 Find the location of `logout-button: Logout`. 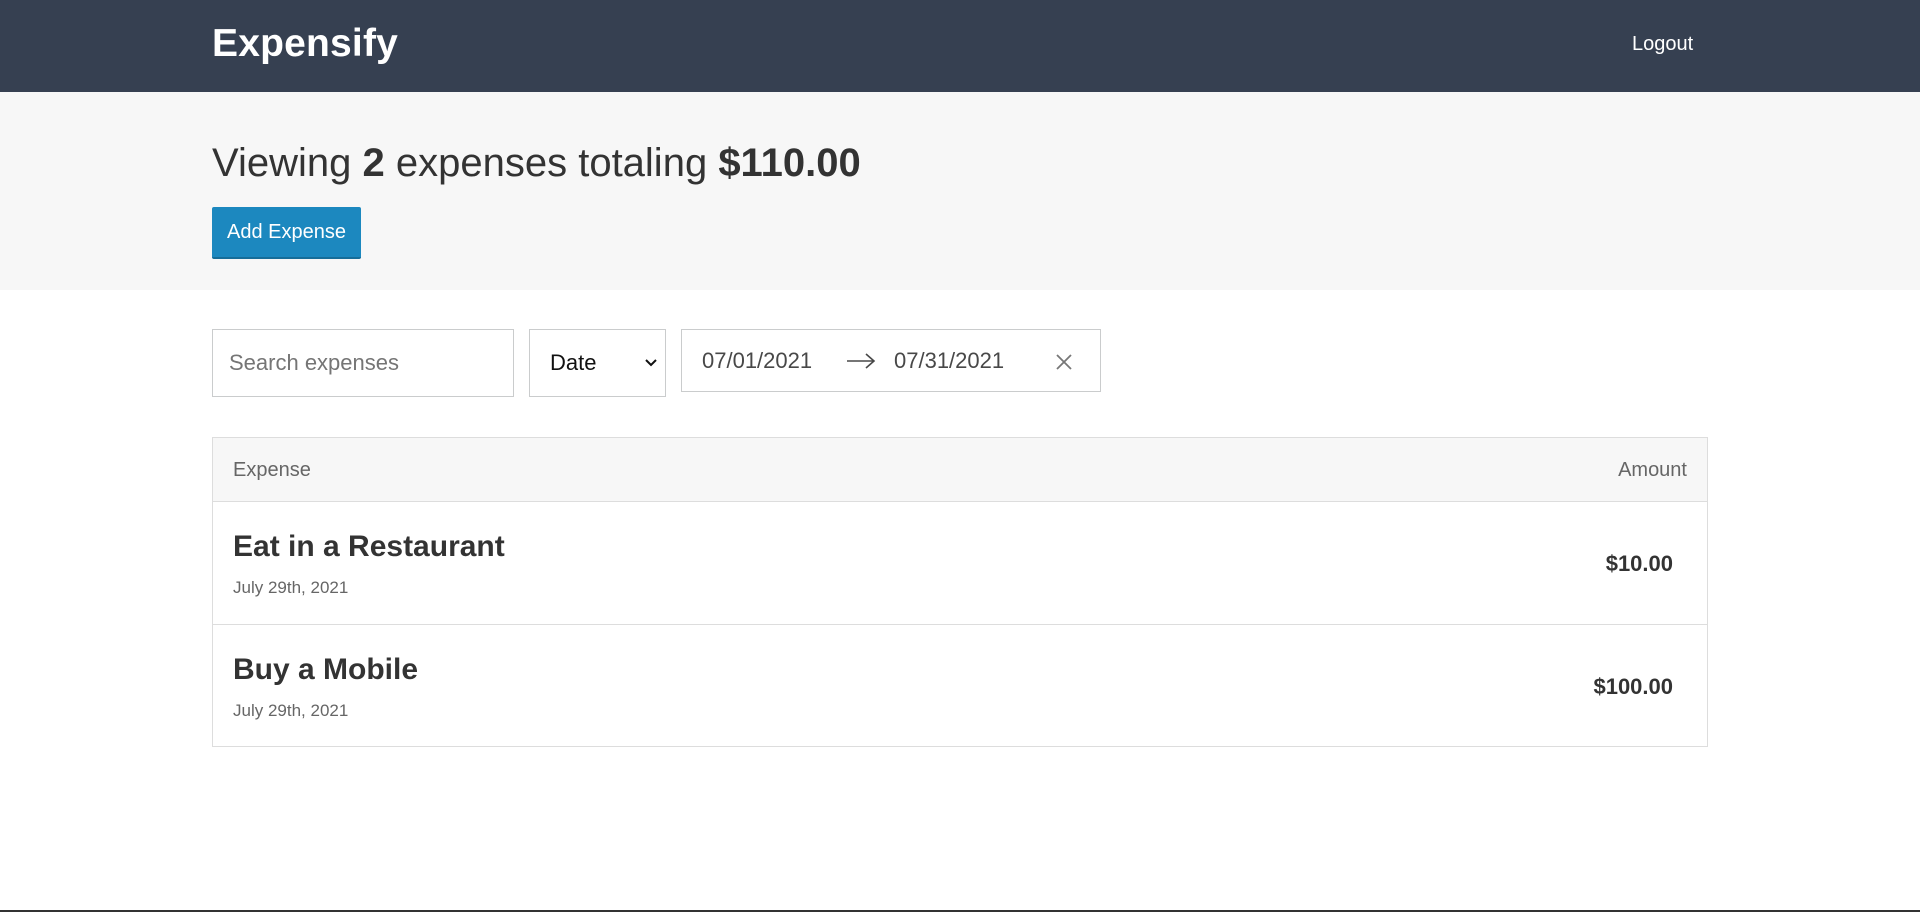

logout-button: Logout is located at coordinates (1662, 44).